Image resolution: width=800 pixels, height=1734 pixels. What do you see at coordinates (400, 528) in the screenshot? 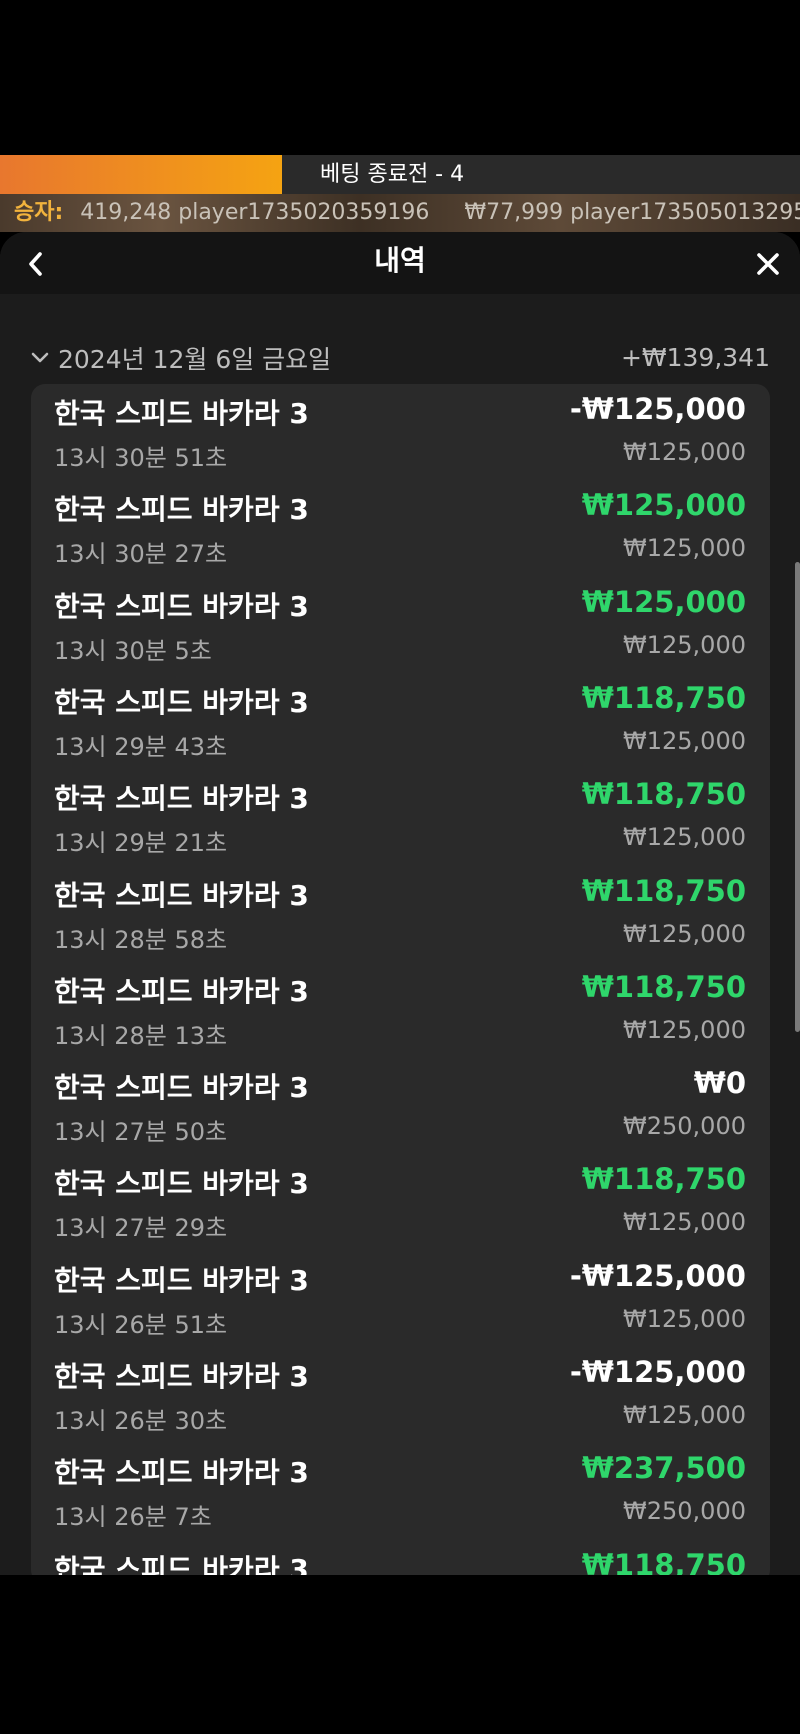
I see `history-entry: 한국 스피드 바카라 3 13시 30분 27초 ₩125,000 ₩125,000` at bounding box center [400, 528].